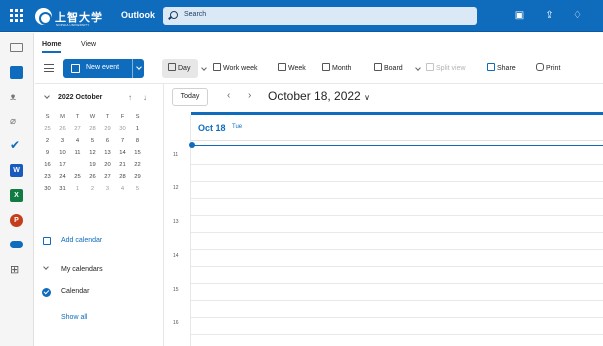  Describe the element at coordinates (138, 15) in the screenshot. I see `app-name: Outlook` at that location.